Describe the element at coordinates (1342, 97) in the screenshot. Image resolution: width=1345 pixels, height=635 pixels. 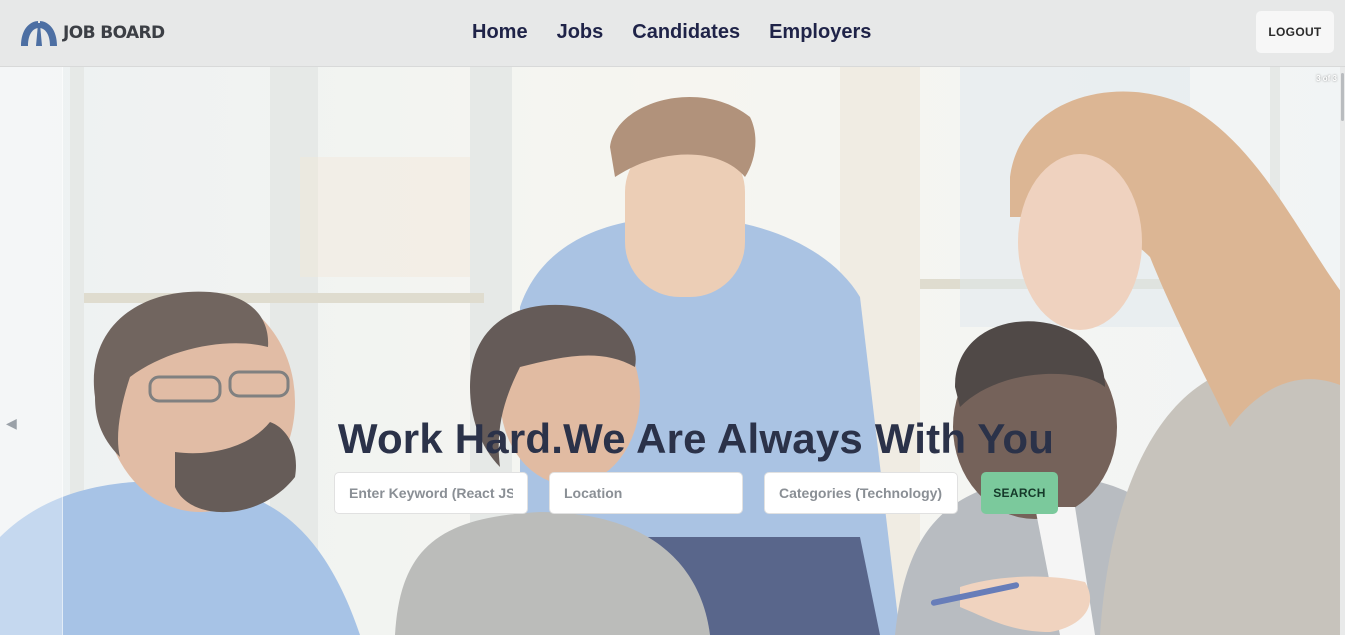
I see `scrollbar-thumb` at that location.